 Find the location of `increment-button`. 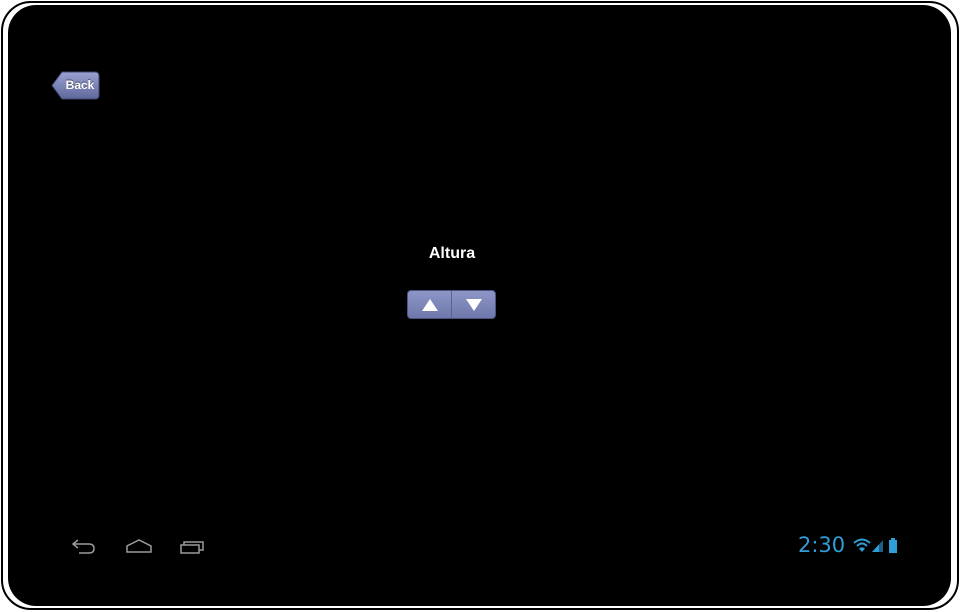

increment-button is located at coordinates (429, 304).